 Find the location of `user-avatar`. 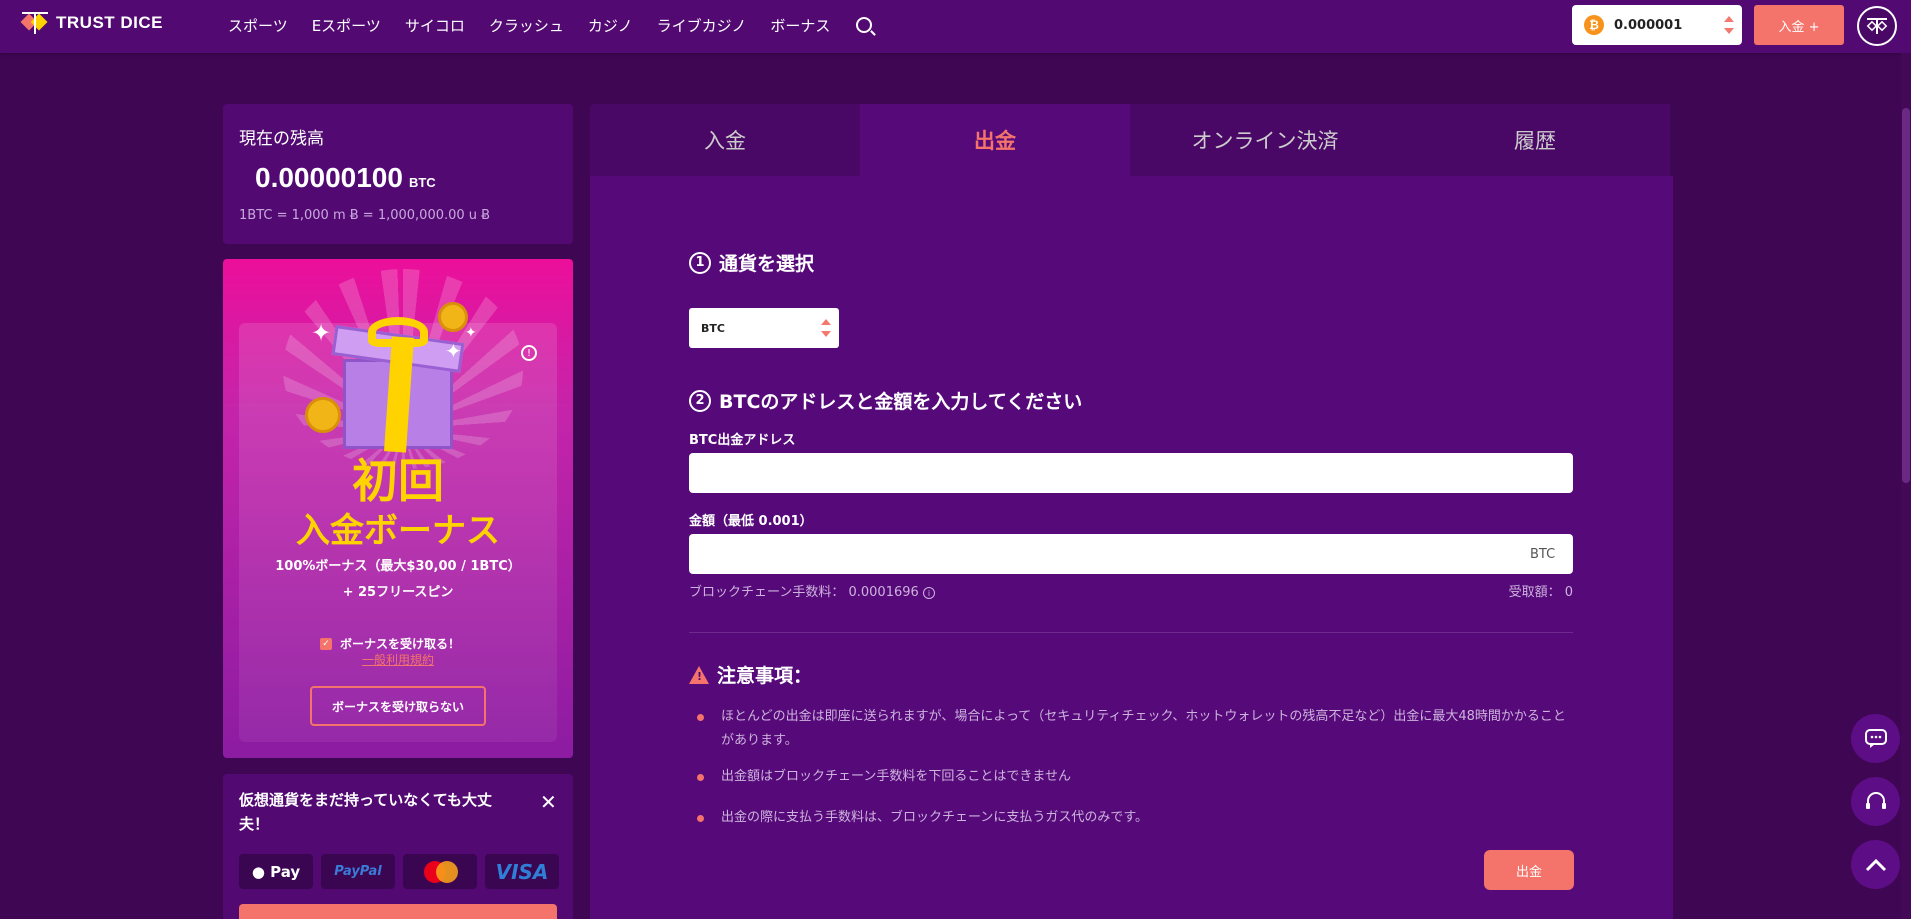

user-avatar is located at coordinates (1877, 26).